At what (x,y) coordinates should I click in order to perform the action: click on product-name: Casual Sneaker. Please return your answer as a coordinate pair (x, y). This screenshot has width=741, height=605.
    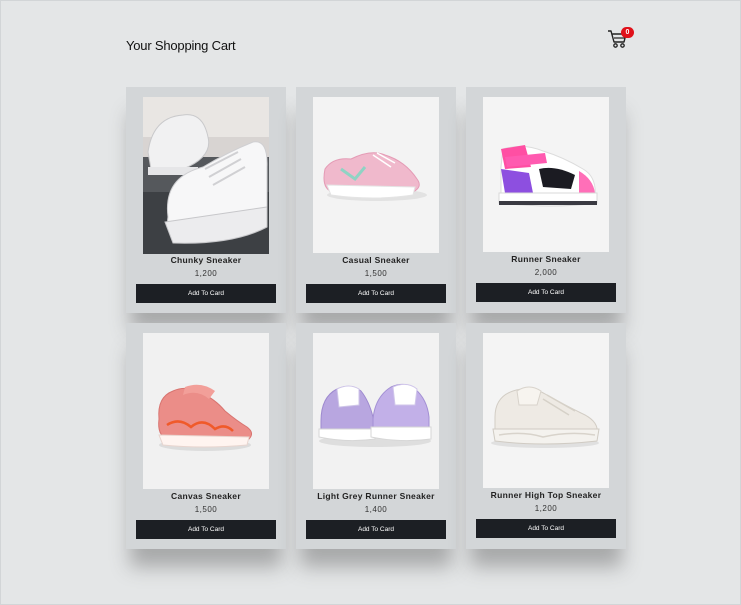
    Looking at the image, I should click on (376, 260).